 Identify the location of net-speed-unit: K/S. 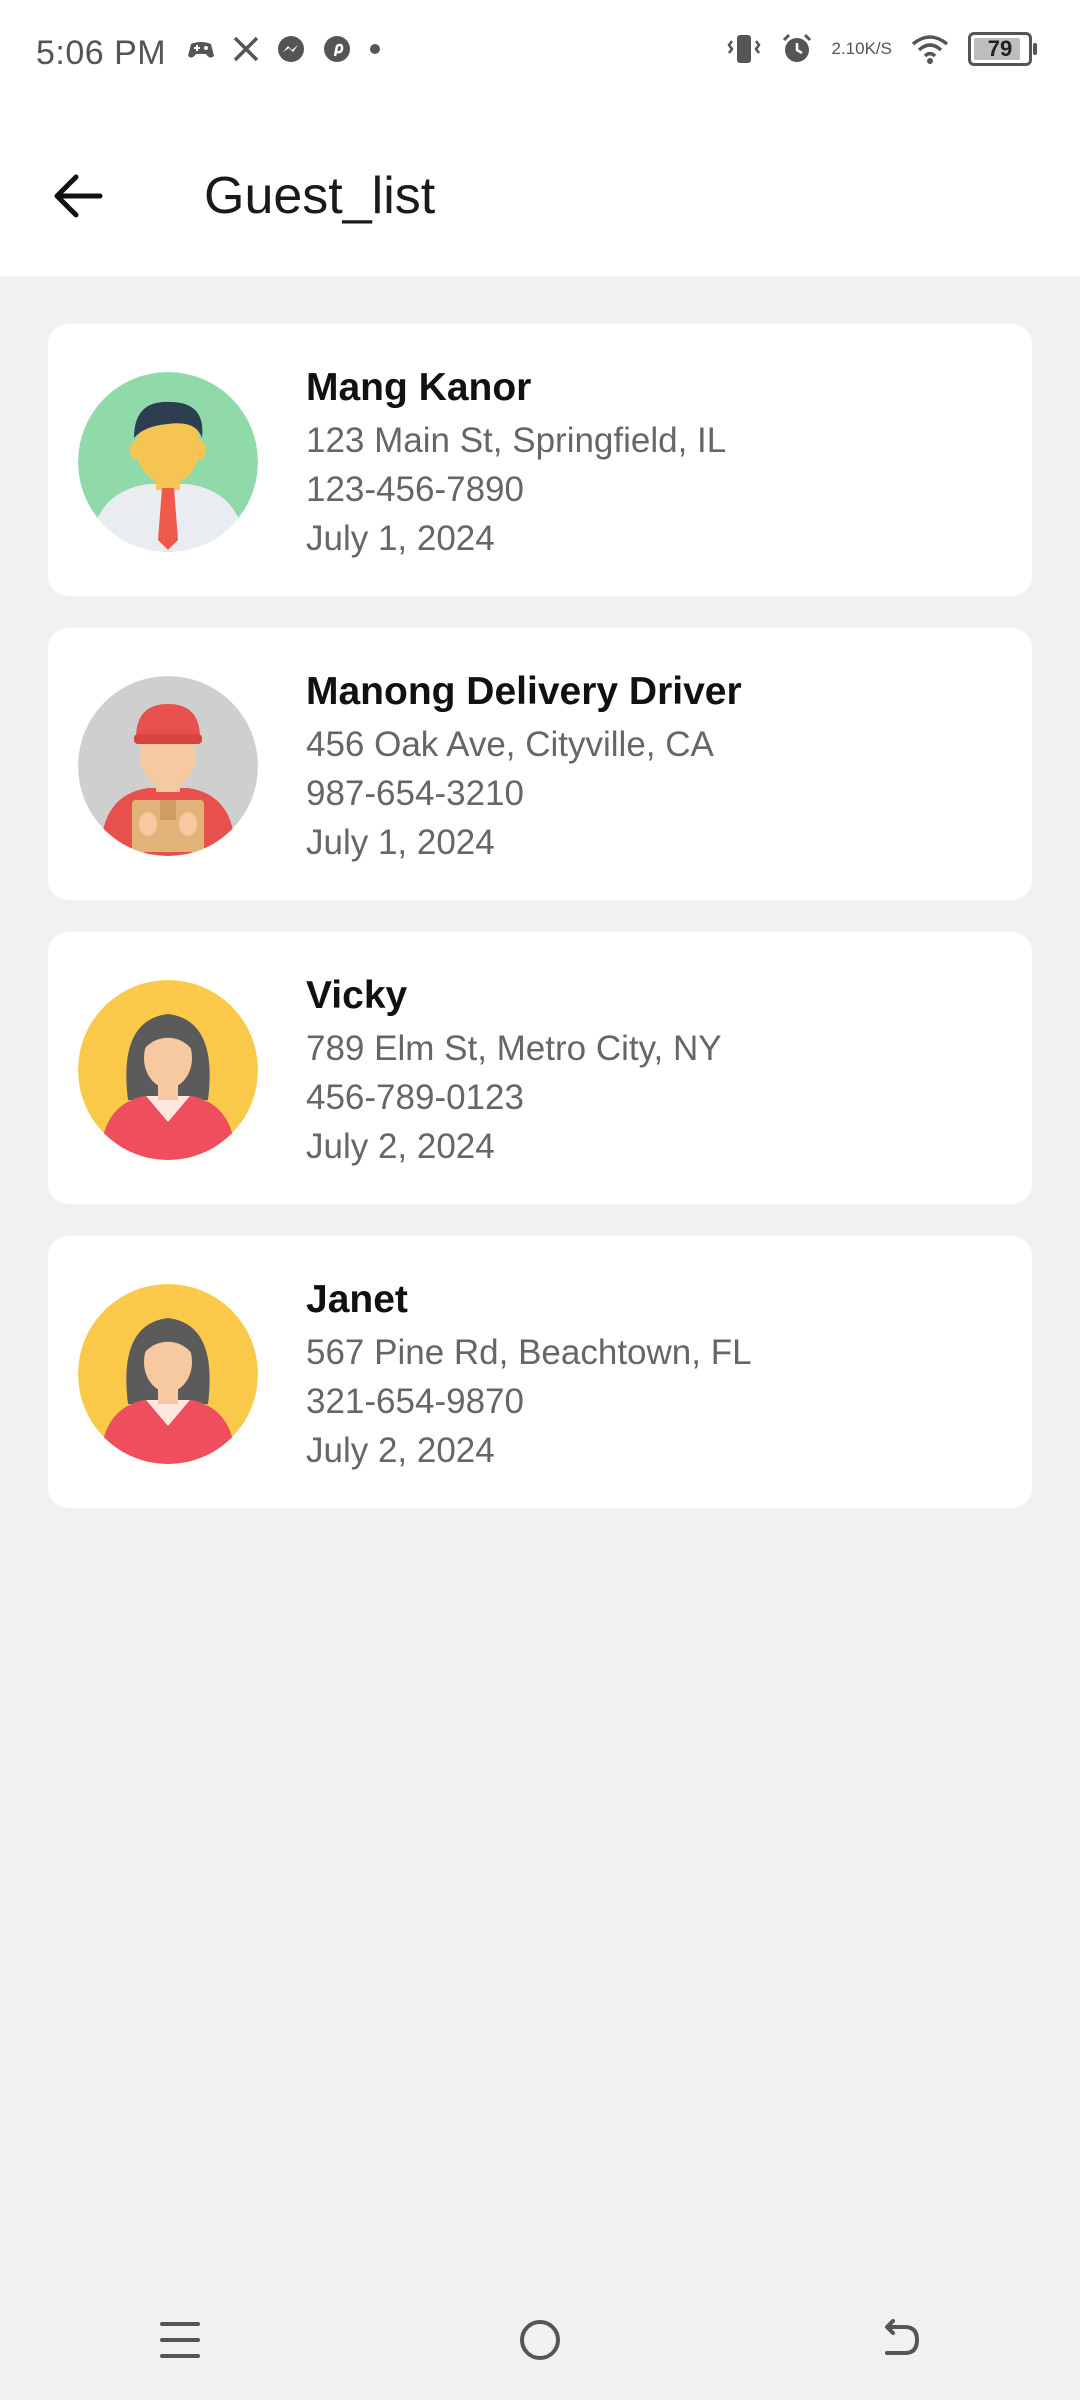
(878, 48).